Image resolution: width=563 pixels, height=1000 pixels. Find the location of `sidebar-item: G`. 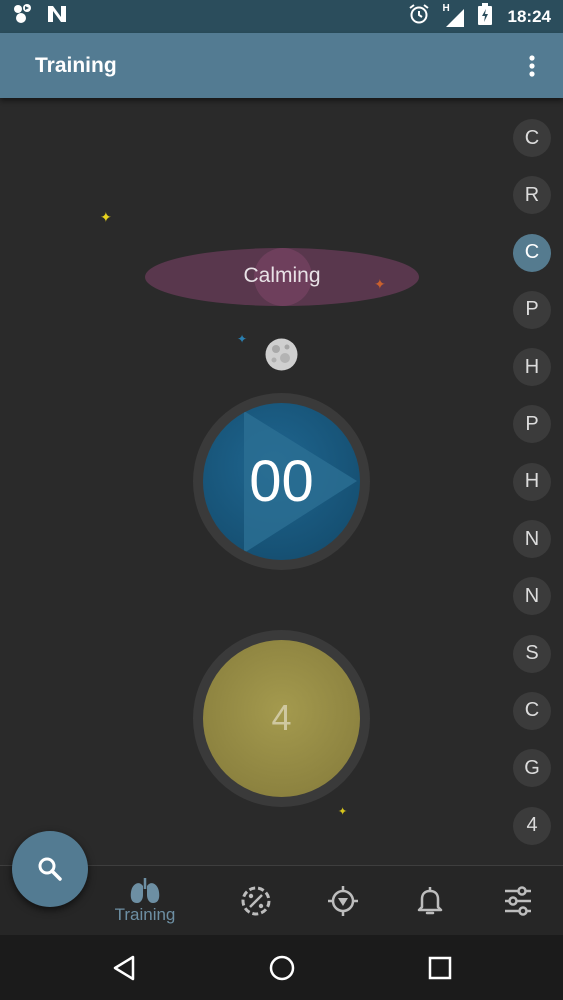

sidebar-item: G is located at coordinates (532, 768).